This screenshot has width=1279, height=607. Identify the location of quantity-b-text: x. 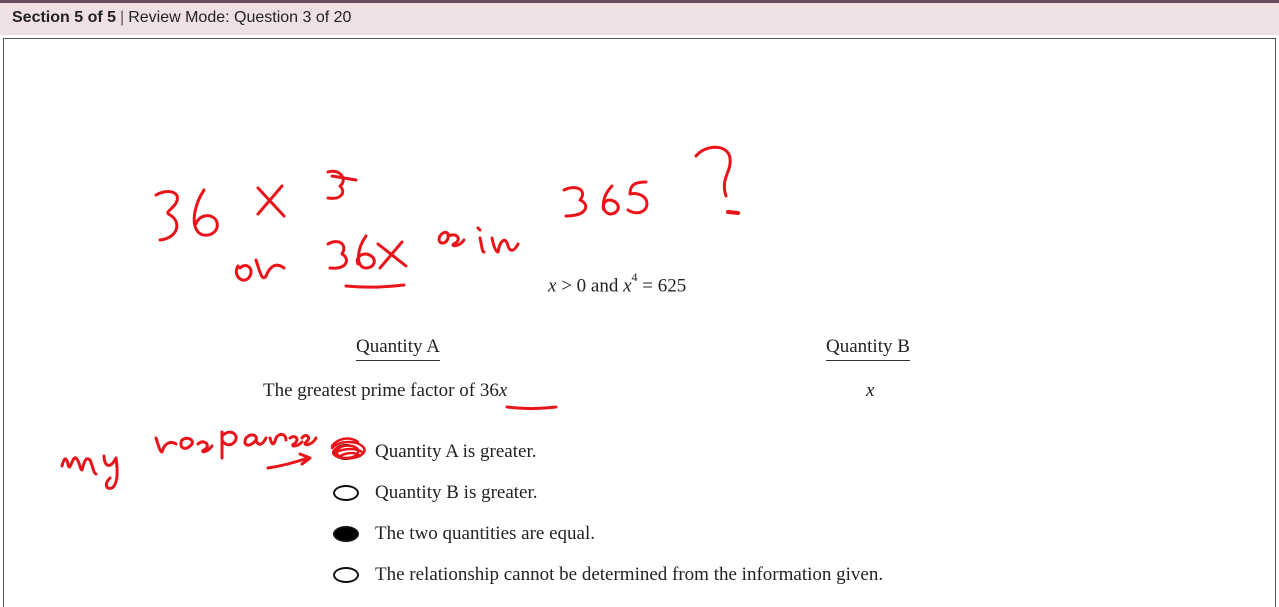
(870, 390).